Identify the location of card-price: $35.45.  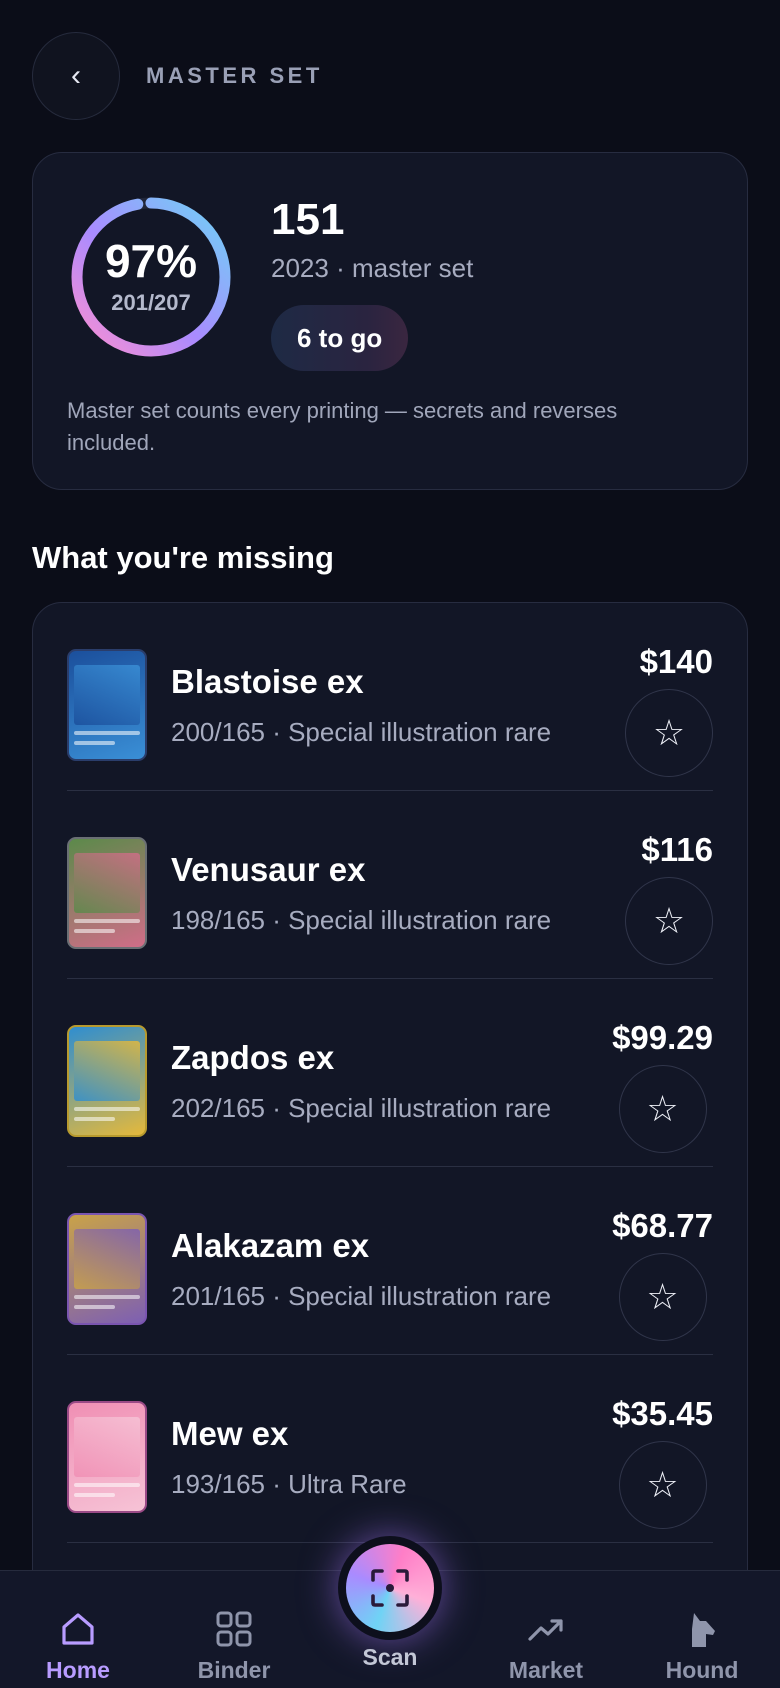
(662, 1413).